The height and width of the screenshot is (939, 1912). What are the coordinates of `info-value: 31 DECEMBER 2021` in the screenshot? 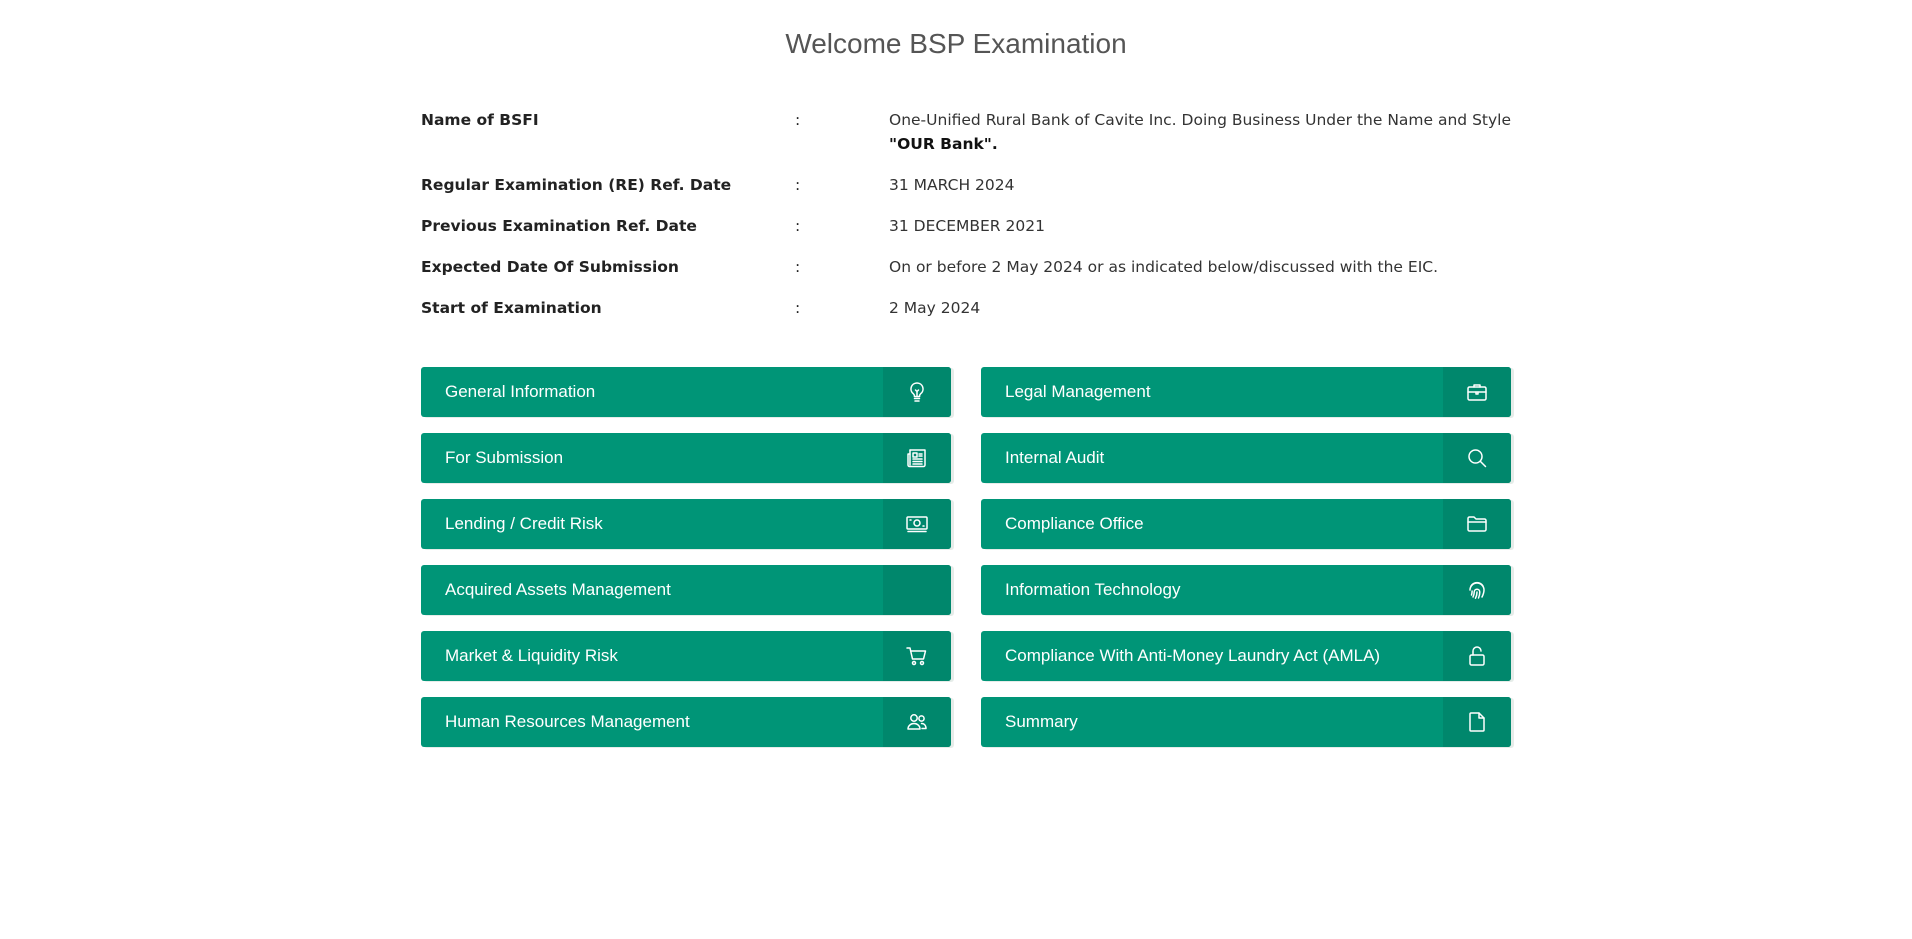 It's located at (967, 226).